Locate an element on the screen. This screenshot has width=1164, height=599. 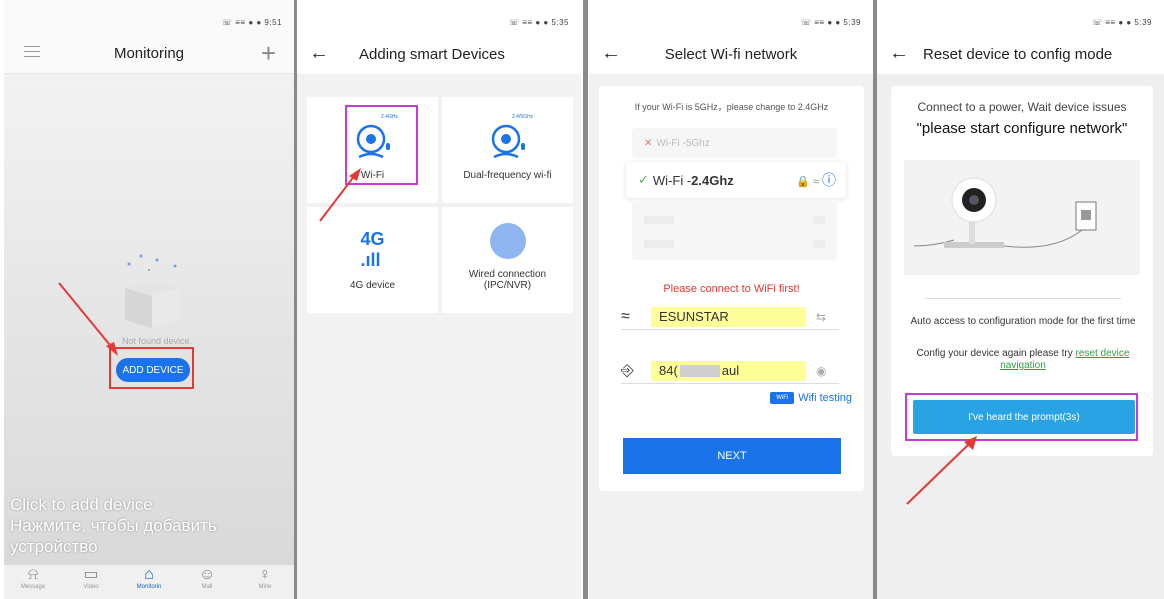
tab-monitoring: ⌂ Monitorin is located at coordinates (149, 578).